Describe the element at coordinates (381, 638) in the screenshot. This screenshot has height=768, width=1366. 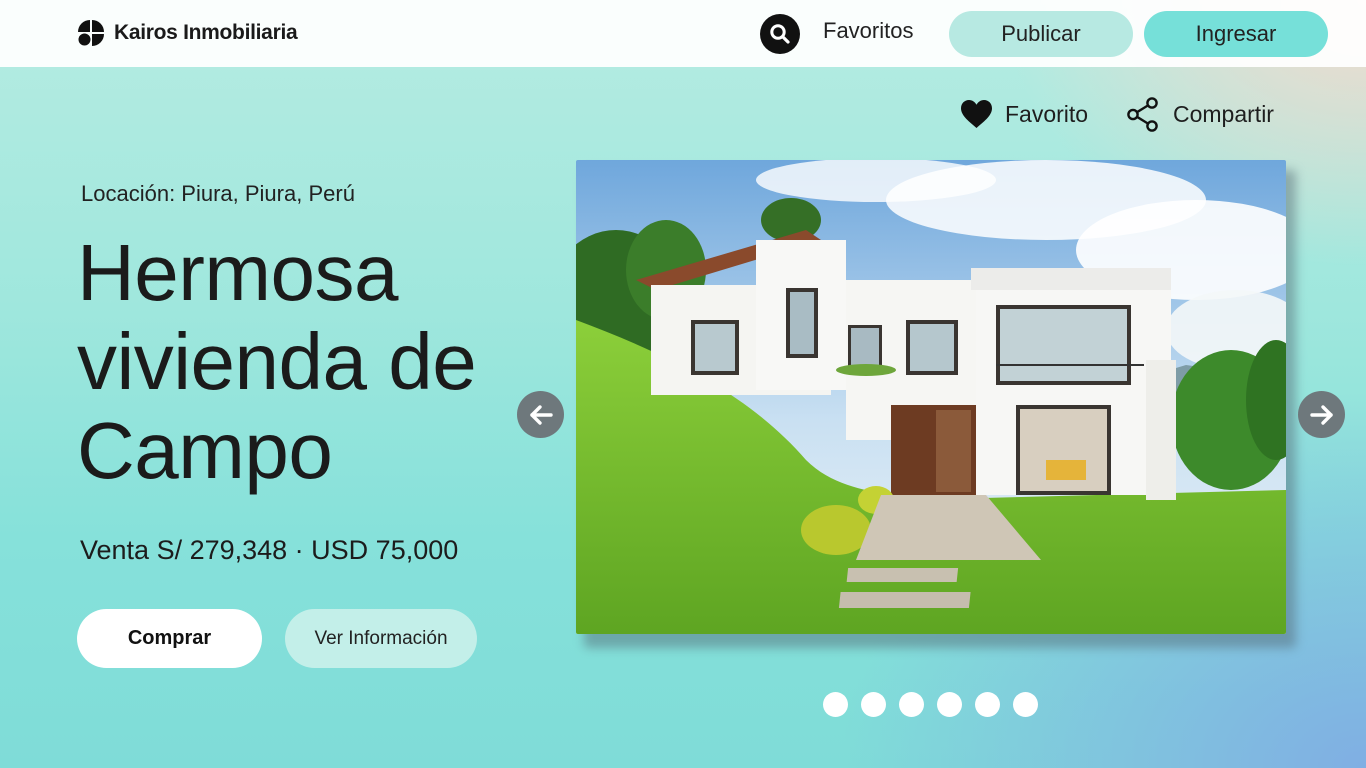
I see `ver-informacion-button: Ver Información` at that location.